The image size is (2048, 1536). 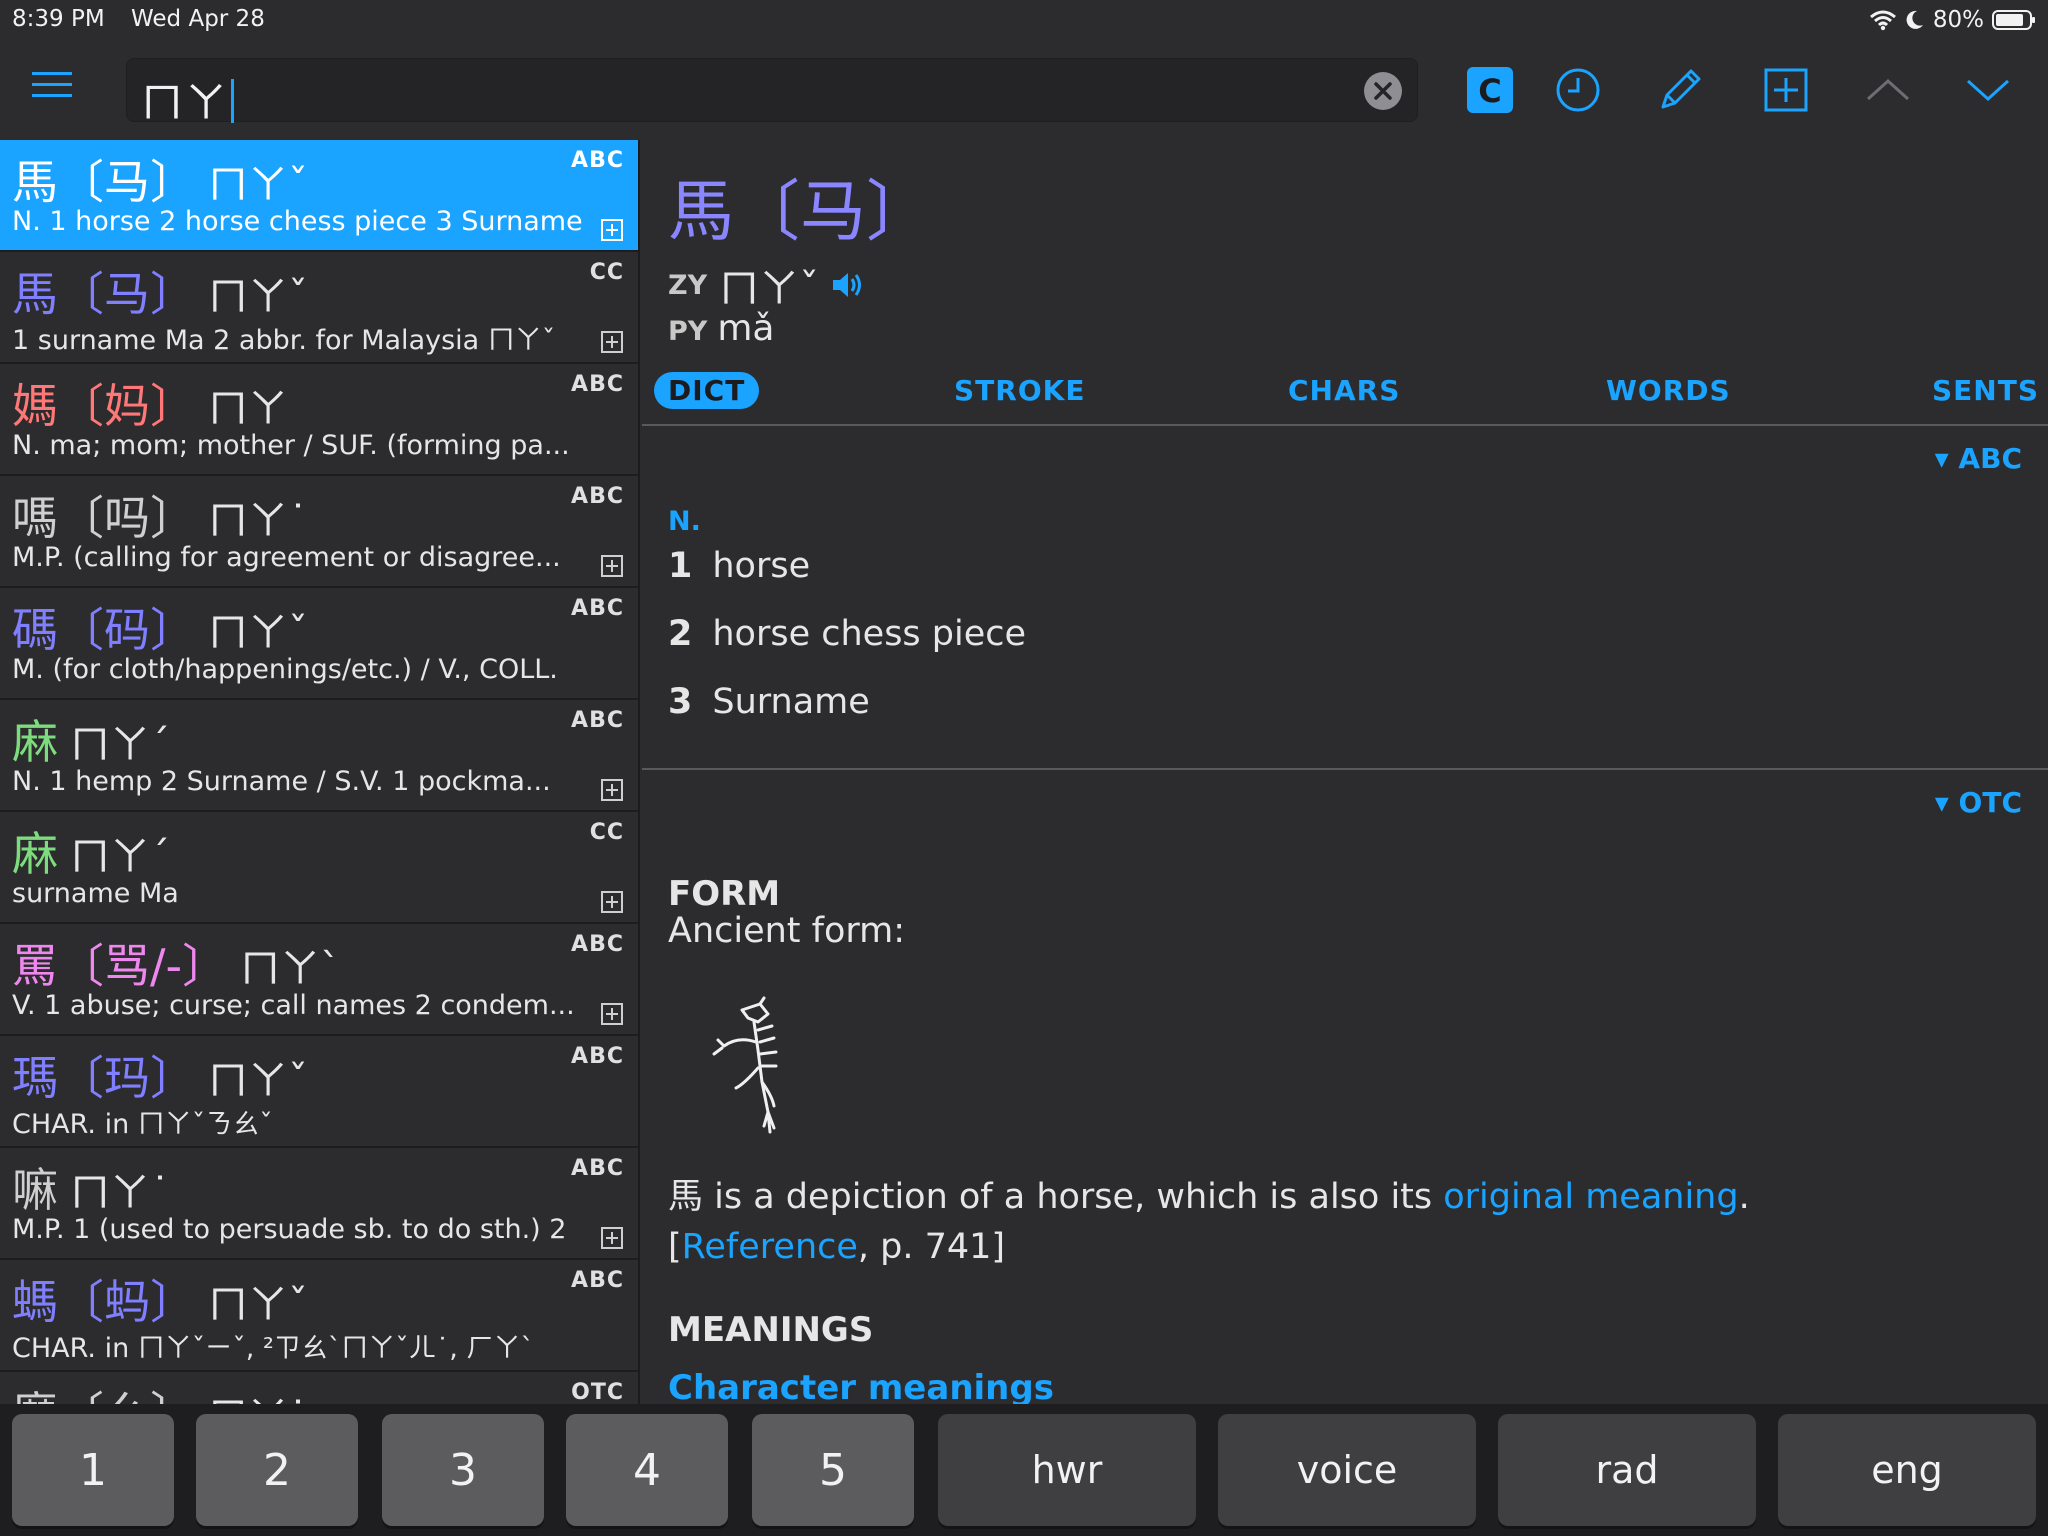 What do you see at coordinates (290, 969) in the screenshot?
I see `result-zhuyin: ㄇㄚˋ` at bounding box center [290, 969].